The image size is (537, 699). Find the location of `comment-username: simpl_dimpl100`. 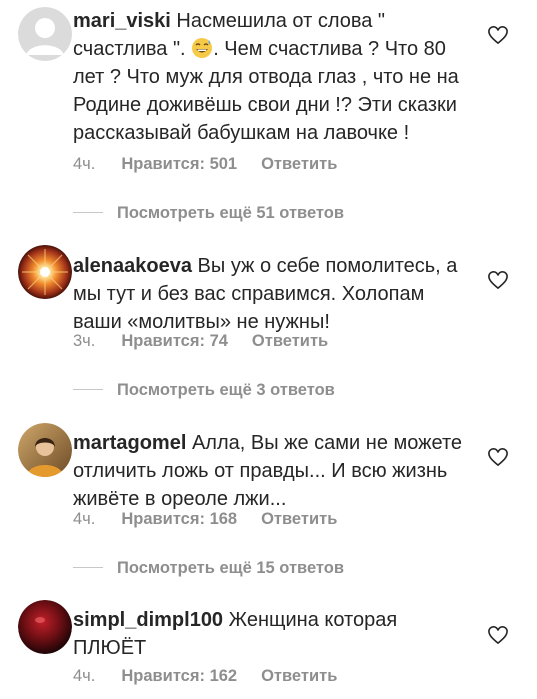

comment-username: simpl_dimpl100 is located at coordinates (148, 620).